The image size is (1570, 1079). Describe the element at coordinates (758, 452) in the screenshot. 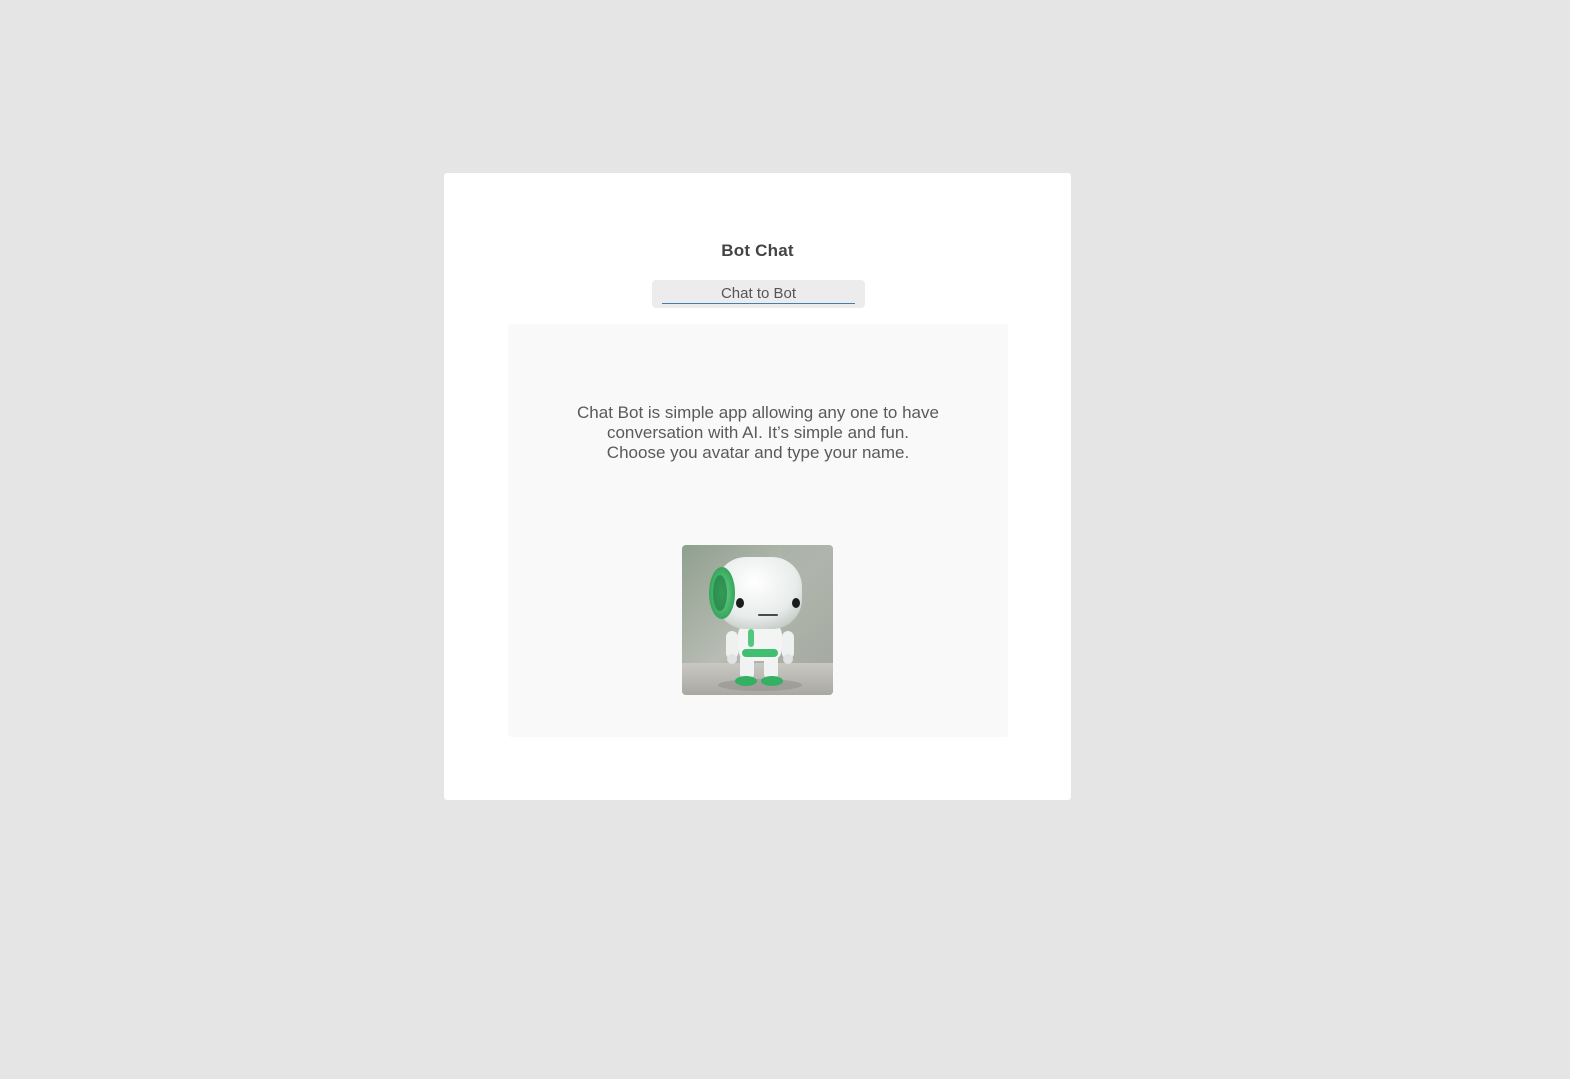

I see `intro-line-3: Choose you avatar and type your name.` at that location.